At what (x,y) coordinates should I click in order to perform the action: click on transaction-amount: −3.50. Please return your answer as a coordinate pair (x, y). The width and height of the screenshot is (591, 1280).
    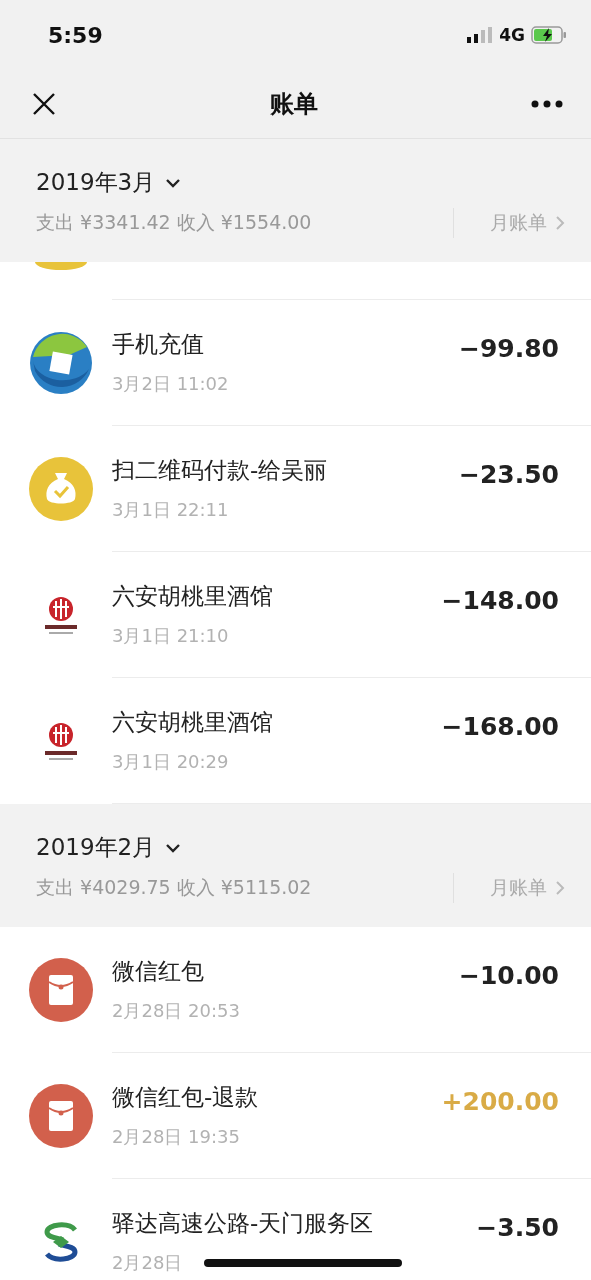
    Looking at the image, I should click on (517, 1227).